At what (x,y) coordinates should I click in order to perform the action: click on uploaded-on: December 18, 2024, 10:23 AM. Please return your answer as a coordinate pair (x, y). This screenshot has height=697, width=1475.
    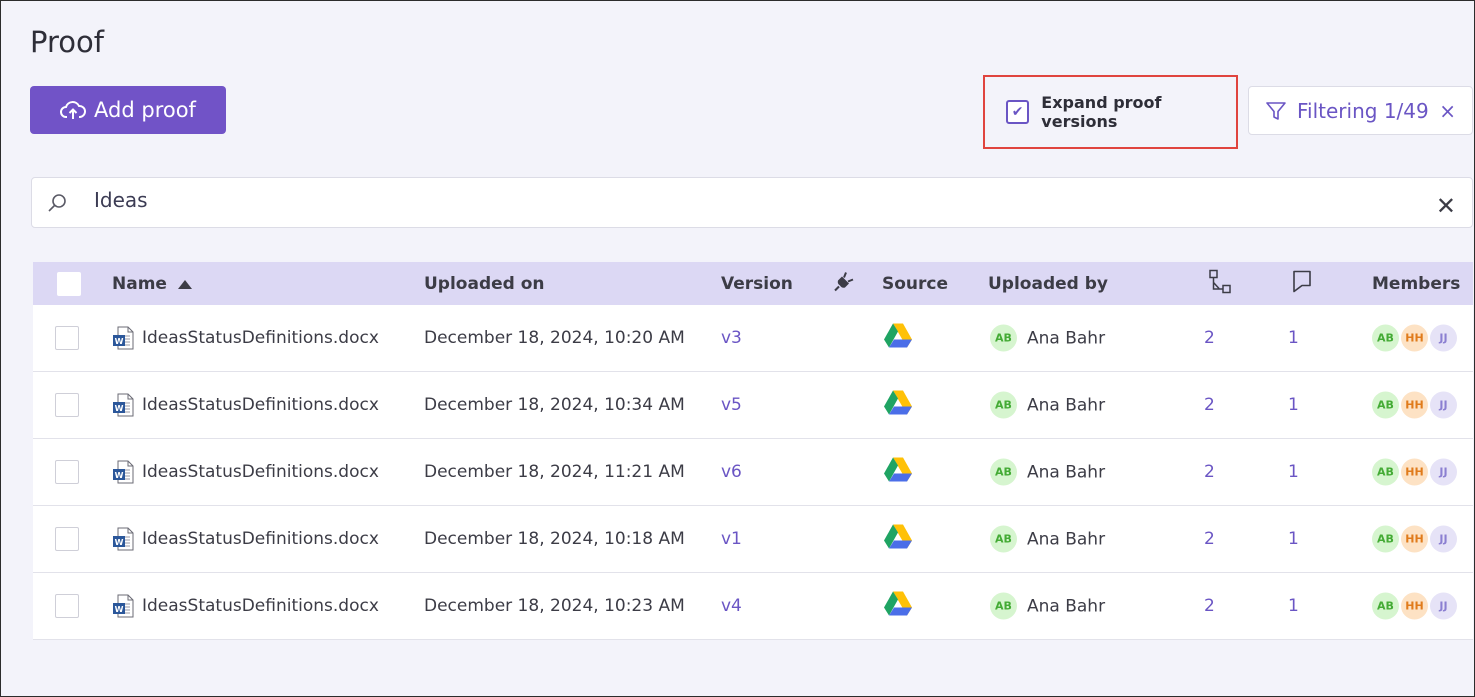
    Looking at the image, I should click on (554, 606).